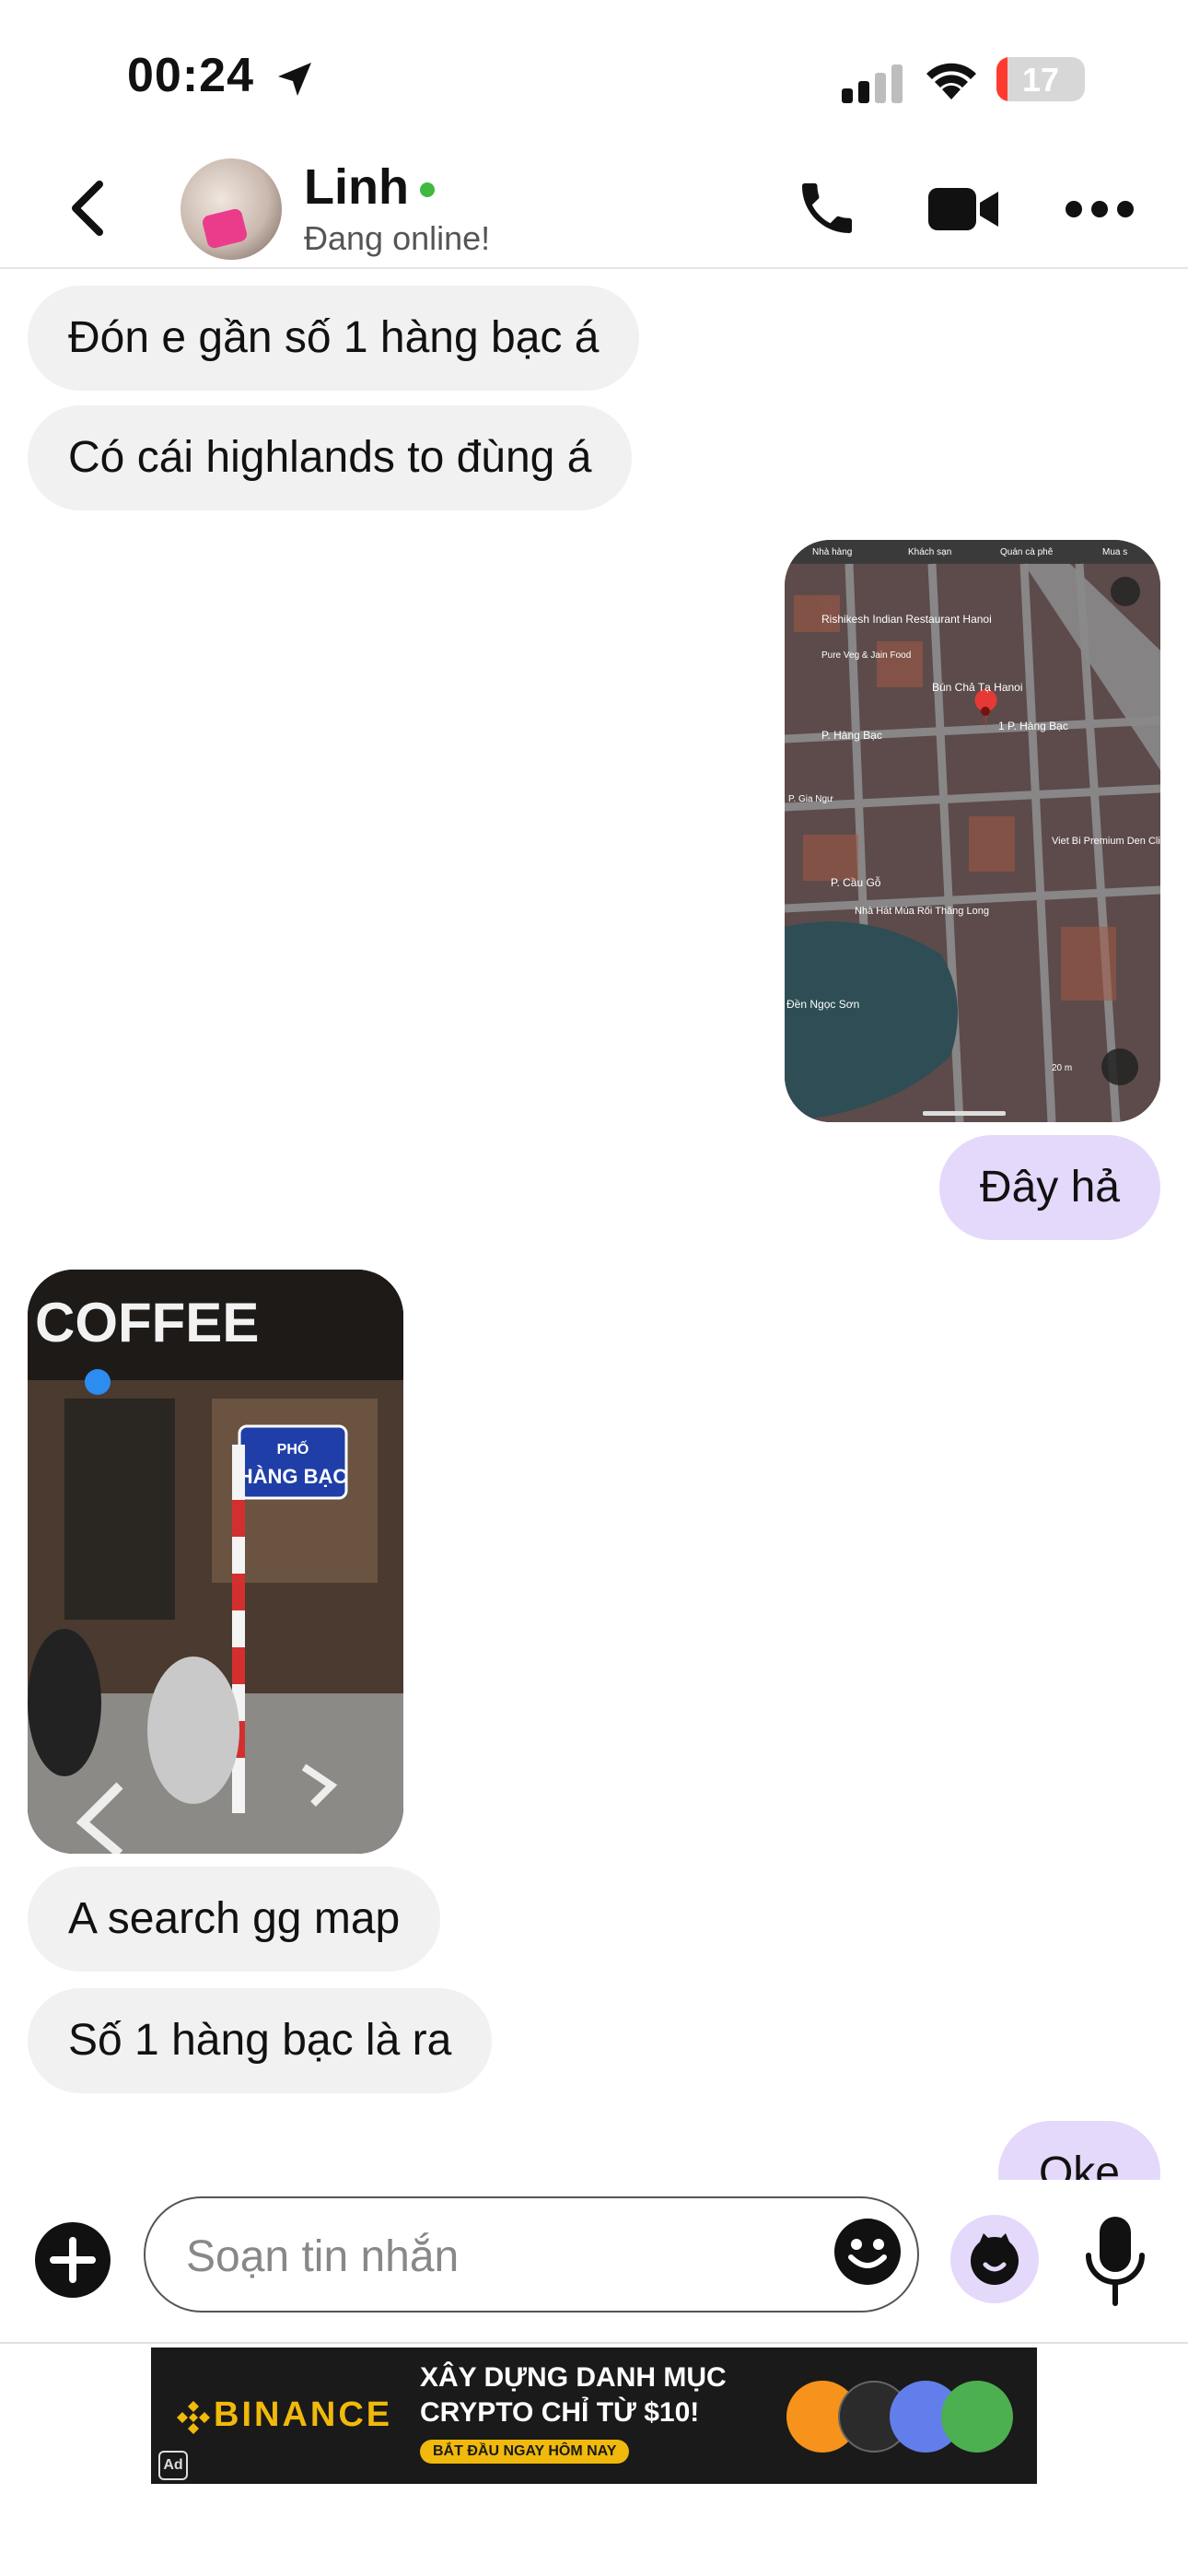 The width and height of the screenshot is (1188, 2576). What do you see at coordinates (294, 79) in the screenshot?
I see `location-arrow-icon` at bounding box center [294, 79].